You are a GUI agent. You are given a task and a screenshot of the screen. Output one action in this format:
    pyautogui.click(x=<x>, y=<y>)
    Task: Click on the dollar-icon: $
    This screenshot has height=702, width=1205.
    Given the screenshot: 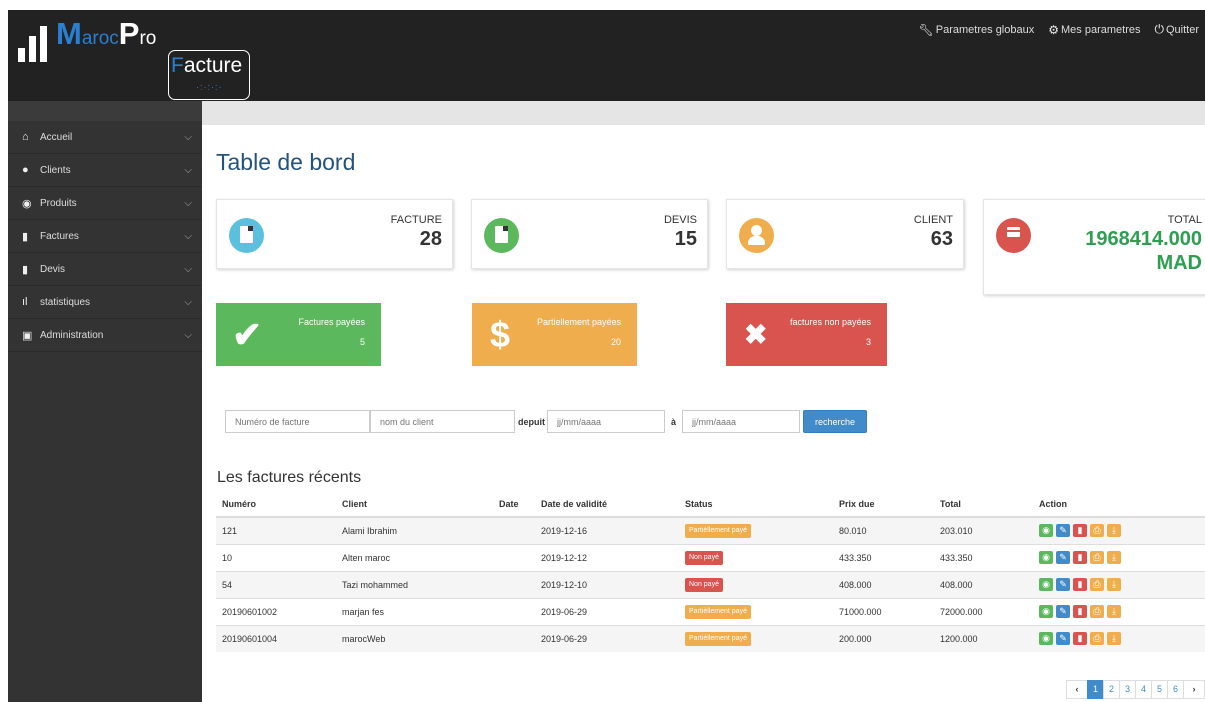 What is the action you would take?
    pyautogui.click(x=500, y=334)
    